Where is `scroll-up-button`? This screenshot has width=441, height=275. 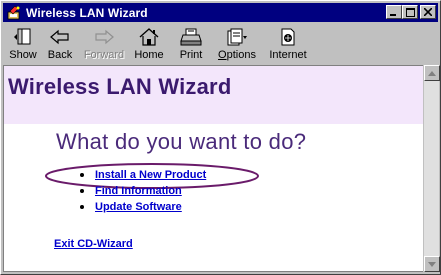 scroll-up-button is located at coordinates (432, 73).